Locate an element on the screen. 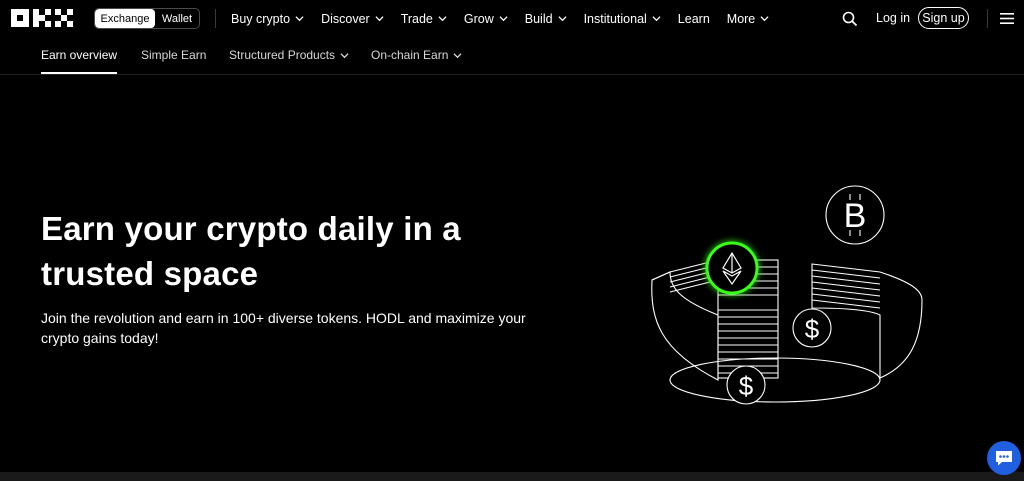  chat-icon is located at coordinates (1004, 458).